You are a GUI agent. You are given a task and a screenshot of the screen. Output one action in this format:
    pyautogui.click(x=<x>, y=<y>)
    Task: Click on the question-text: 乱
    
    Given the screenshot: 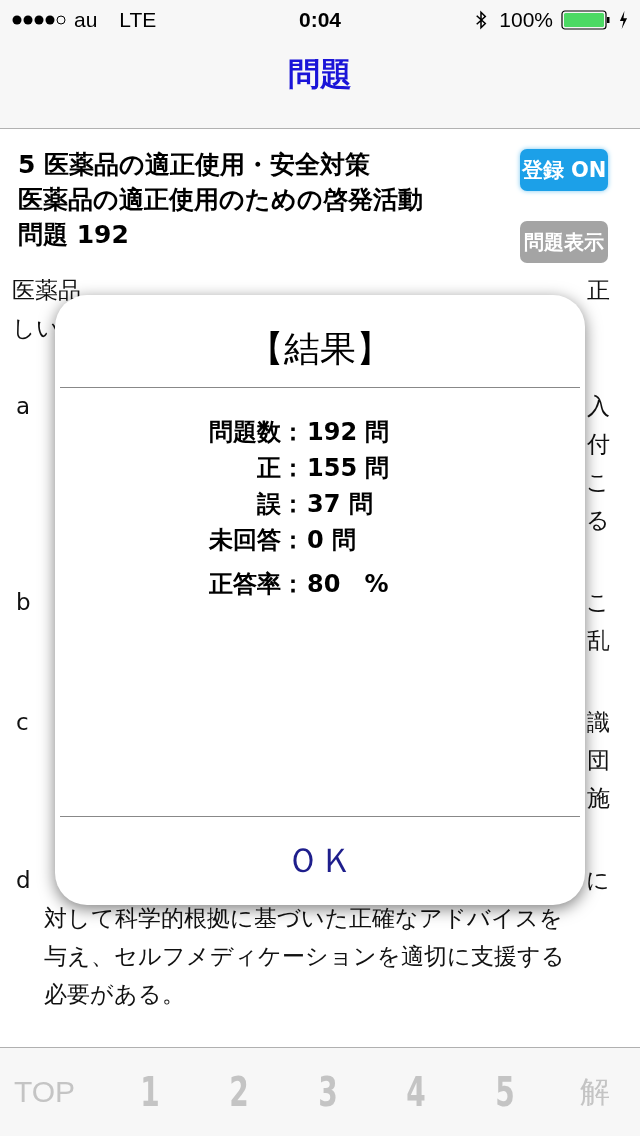 What is the action you would take?
    pyautogui.click(x=598, y=640)
    